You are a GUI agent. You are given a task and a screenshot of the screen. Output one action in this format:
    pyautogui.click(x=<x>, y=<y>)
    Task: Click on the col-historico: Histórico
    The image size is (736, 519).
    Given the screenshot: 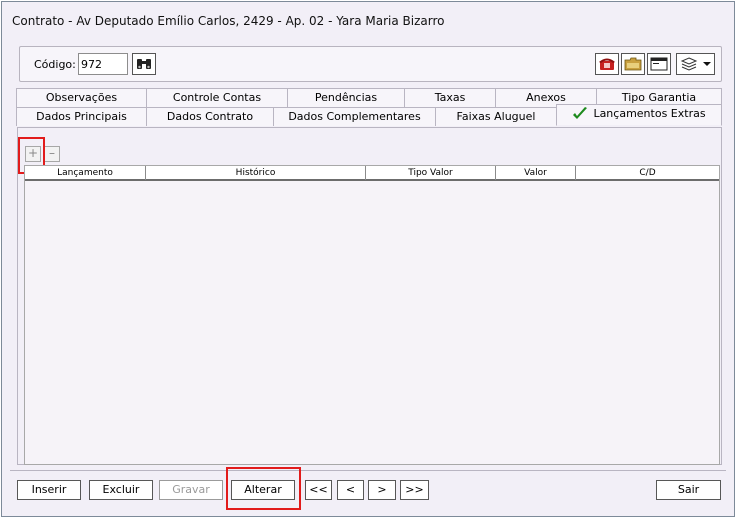 What is the action you would take?
    pyautogui.click(x=256, y=173)
    